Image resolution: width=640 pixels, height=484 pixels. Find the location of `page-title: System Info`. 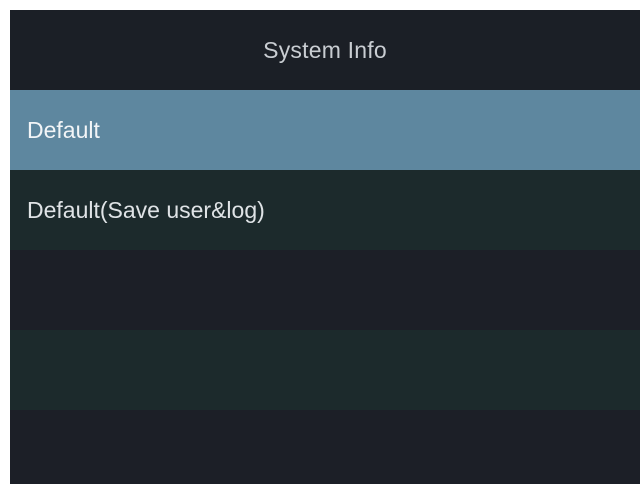

page-title: System Info is located at coordinates (325, 49).